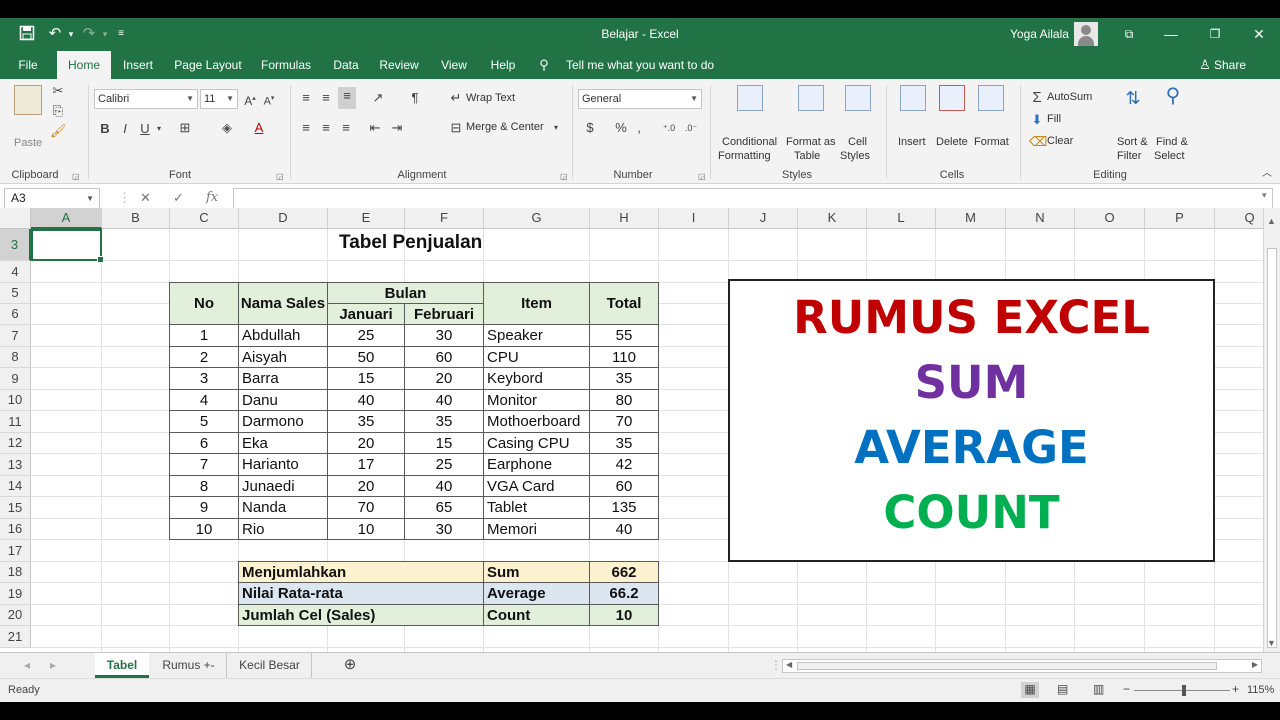 The height and width of the screenshot is (720, 1280). What do you see at coordinates (66, 218) in the screenshot?
I see `column-header-a: A` at bounding box center [66, 218].